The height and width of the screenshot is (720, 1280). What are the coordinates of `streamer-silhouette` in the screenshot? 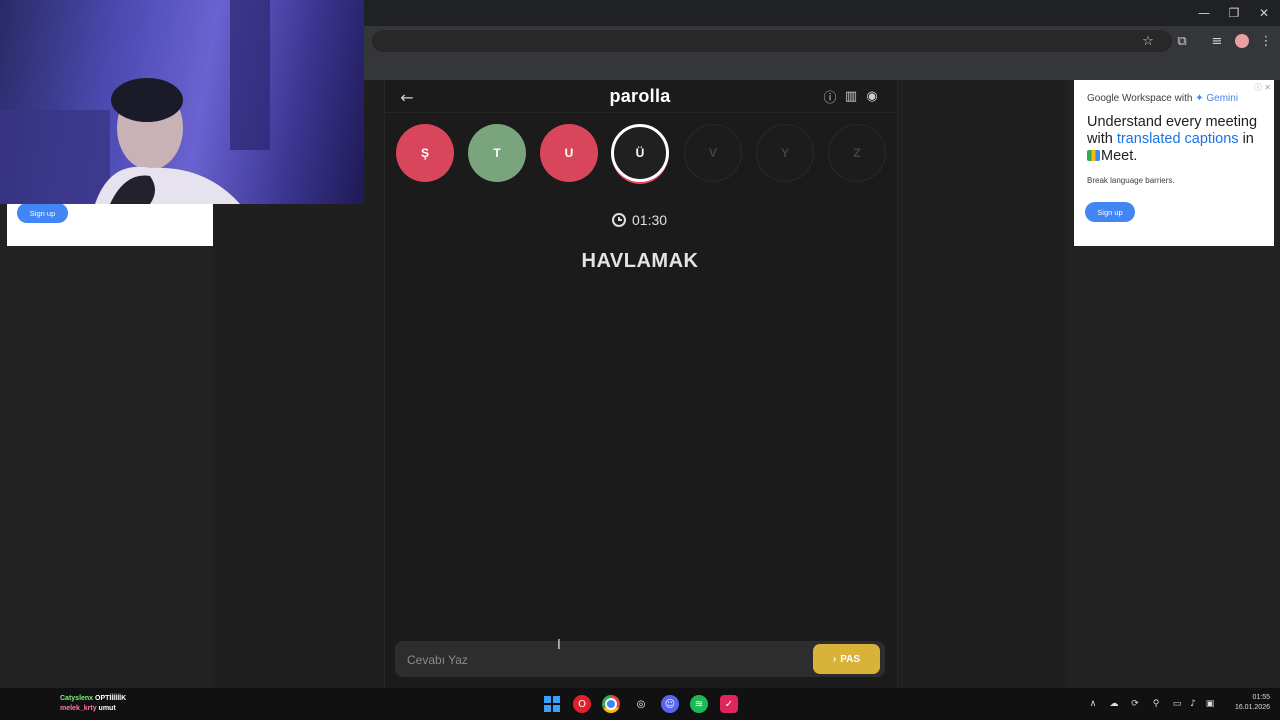 It's located at (135, 102).